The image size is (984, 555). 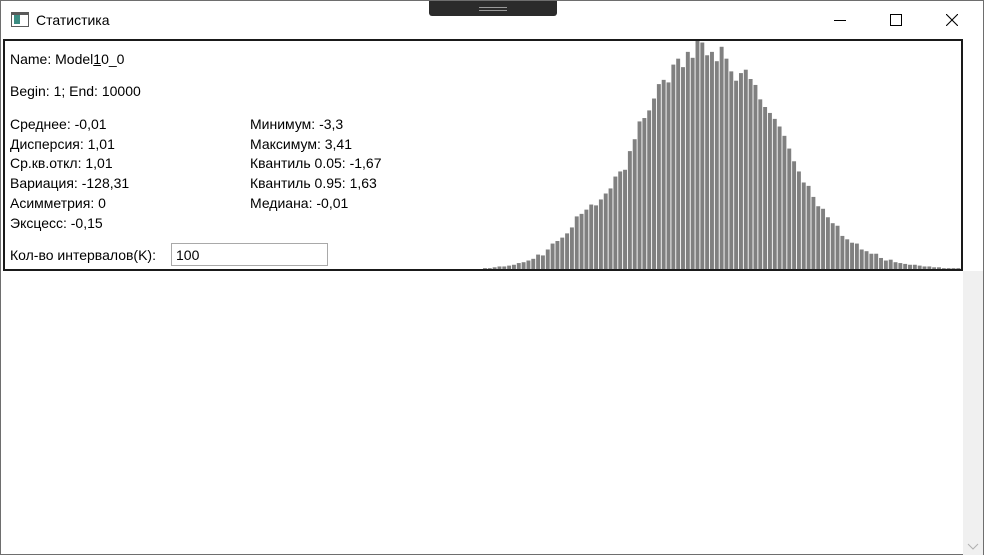 I want to click on stat-quantile-95: Квантиль 0.95: 1,63, so click(x=313, y=183).